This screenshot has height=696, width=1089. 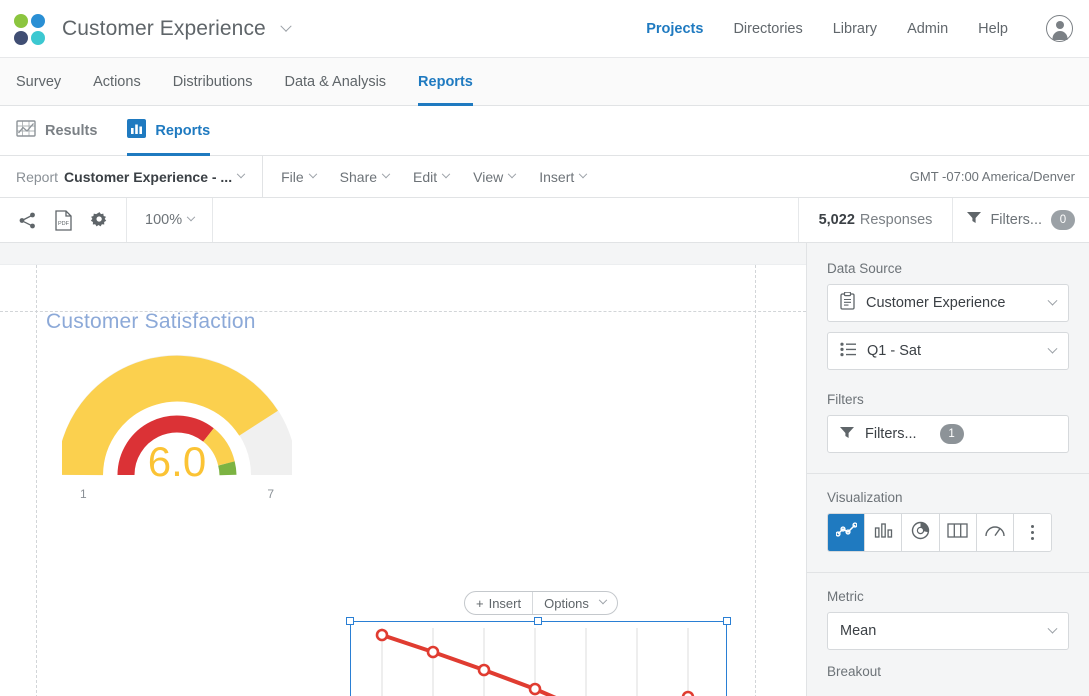 What do you see at coordinates (270, 494) in the screenshot?
I see `gauge-max-label: 7` at bounding box center [270, 494].